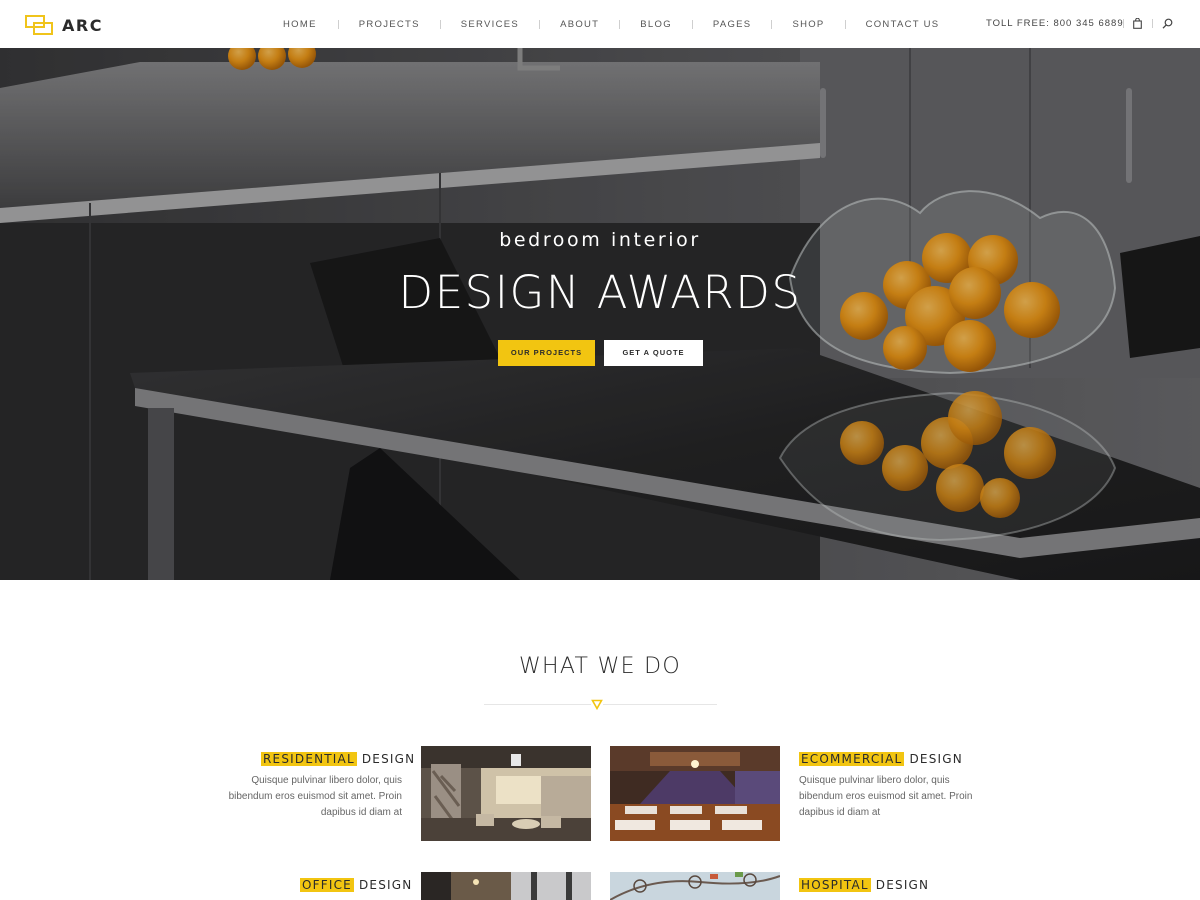 Image resolution: width=1200 pixels, height=900 pixels. I want to click on residential-image, so click(506, 793).